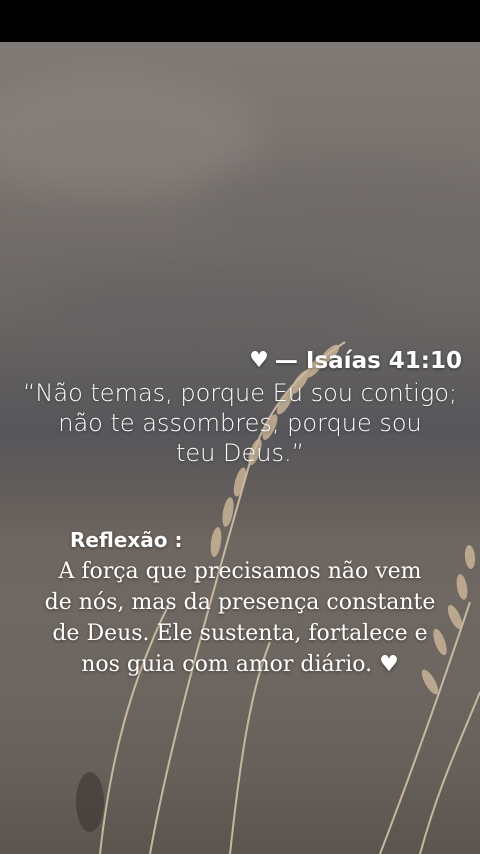 The height and width of the screenshot is (854, 480). I want to click on verse-reference-text: — Isaías 41:10, so click(368, 361).